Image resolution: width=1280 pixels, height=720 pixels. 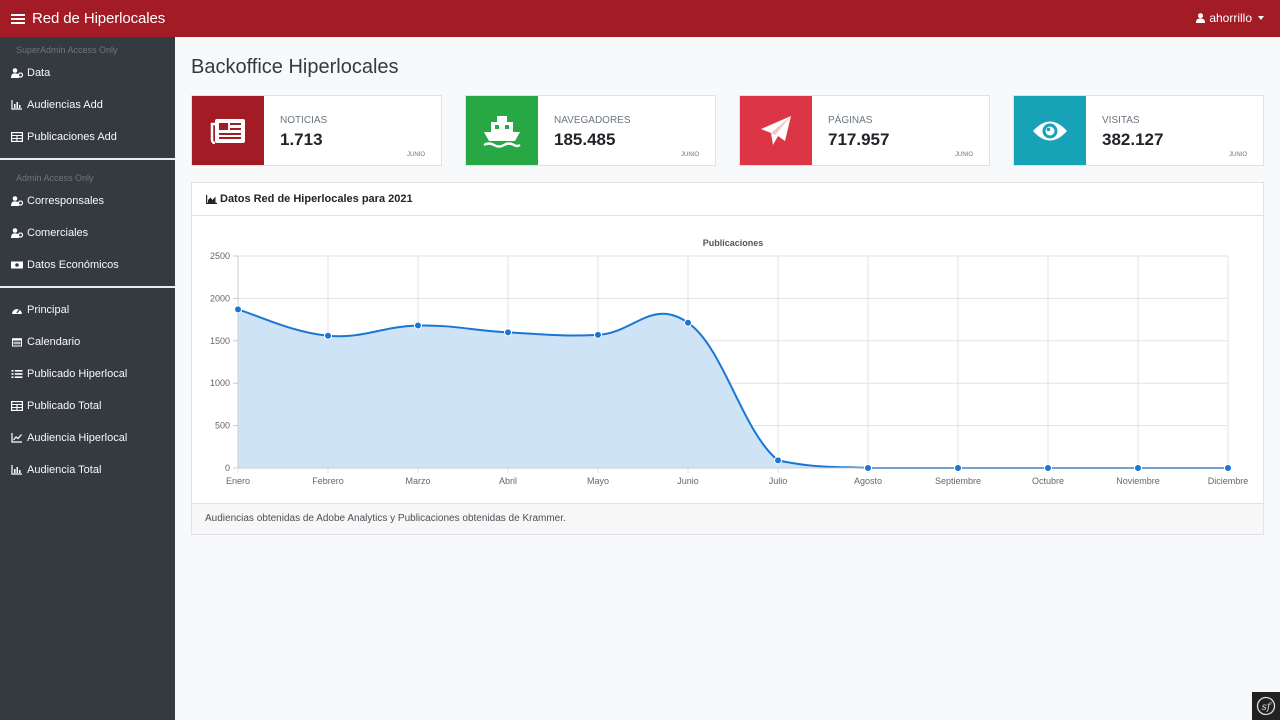 I want to click on chevron-down-icon, so click(x=1261, y=18).